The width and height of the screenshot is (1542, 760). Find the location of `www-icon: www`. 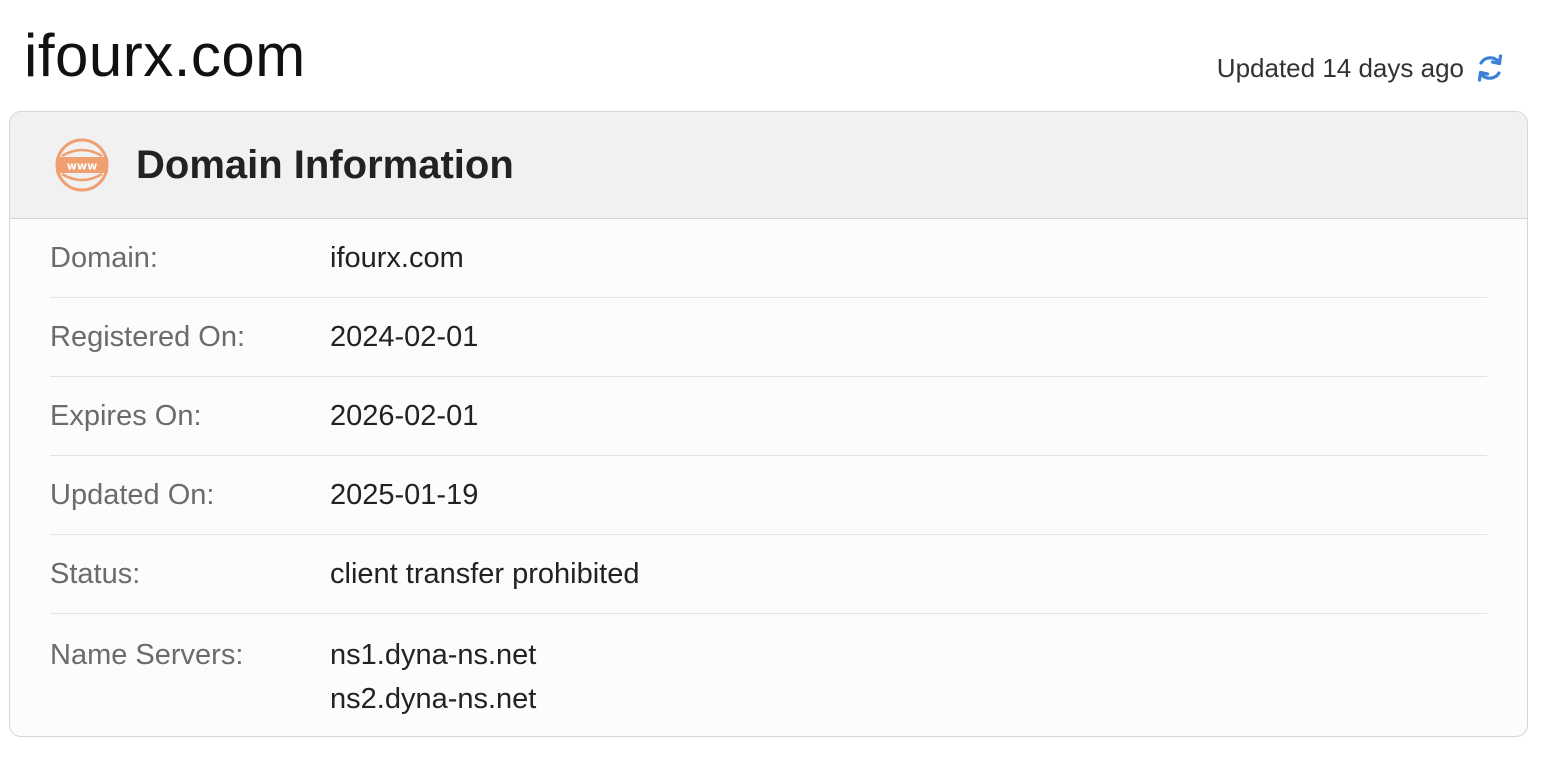

www-icon: www is located at coordinates (82, 165).